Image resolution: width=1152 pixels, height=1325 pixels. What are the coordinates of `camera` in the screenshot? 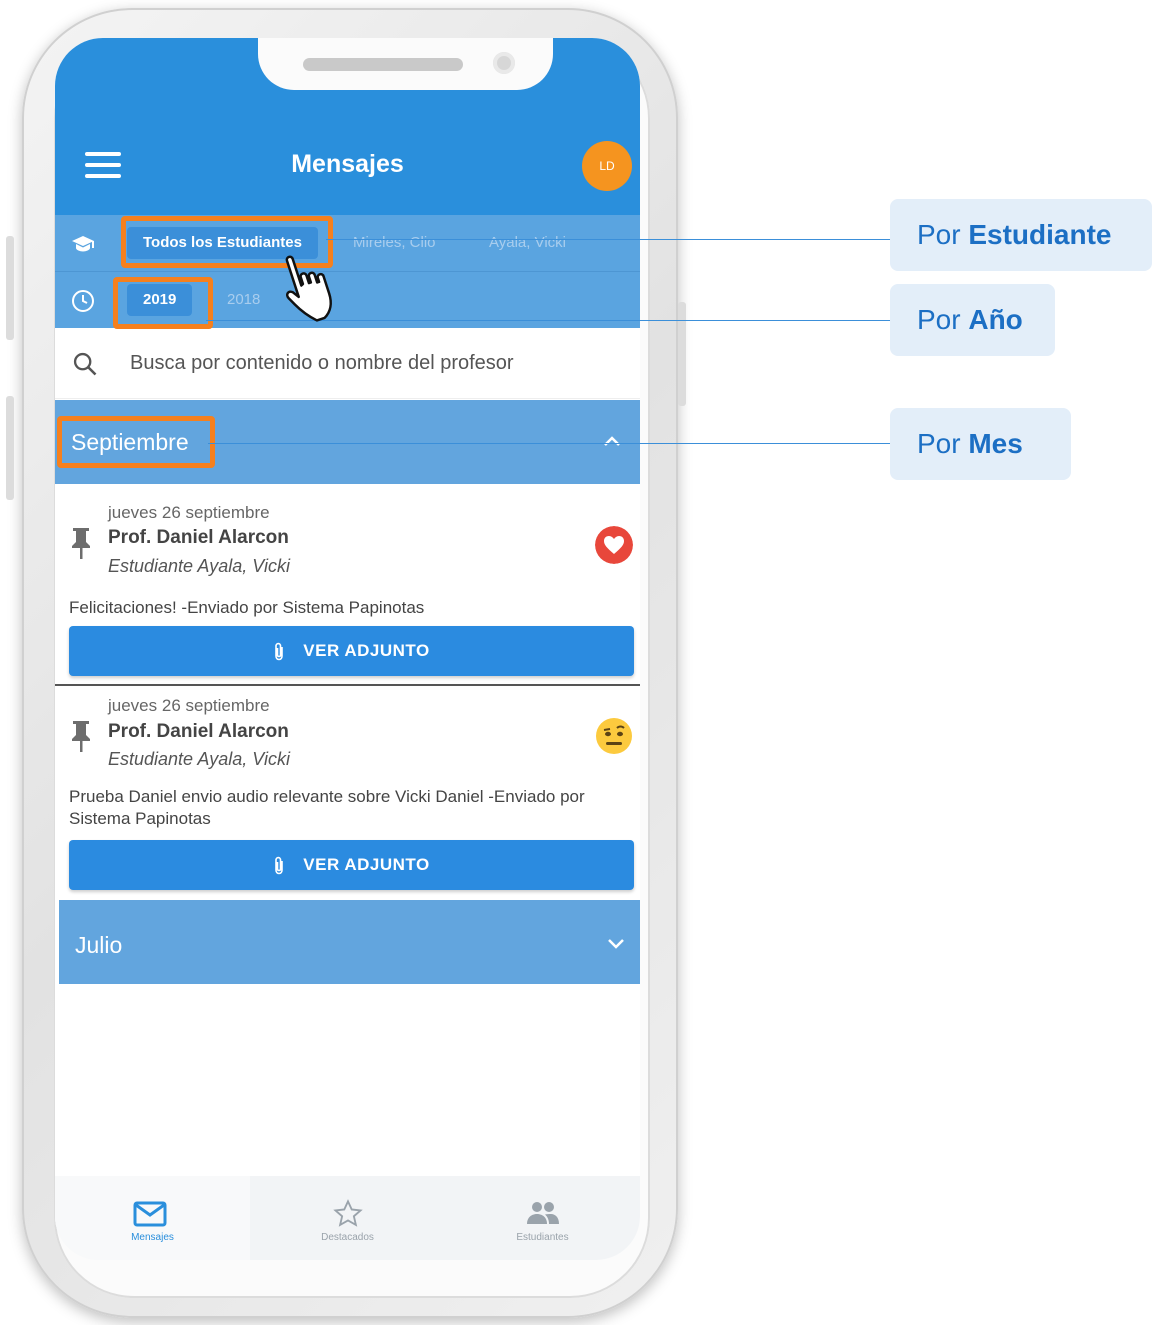 It's located at (504, 63).